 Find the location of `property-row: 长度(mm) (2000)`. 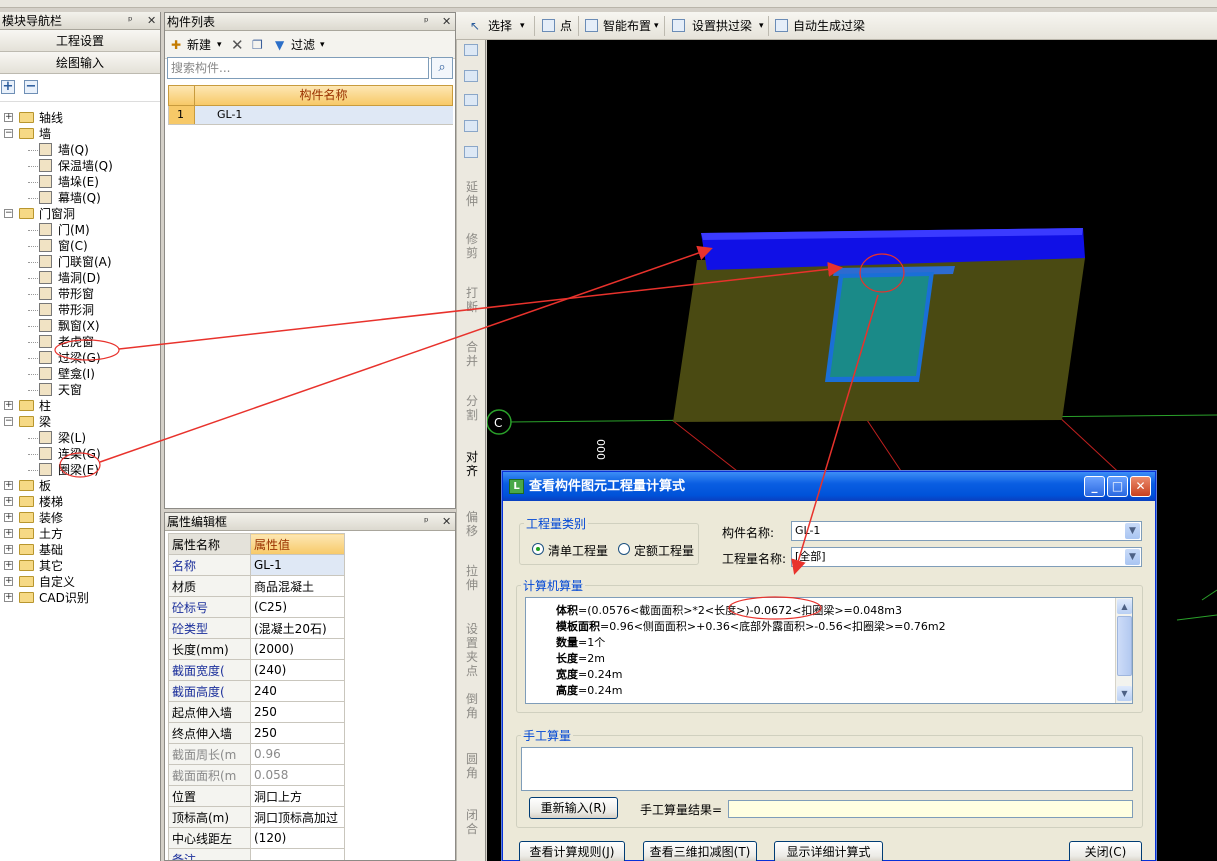

property-row: 长度(mm) (2000) is located at coordinates (256, 649).